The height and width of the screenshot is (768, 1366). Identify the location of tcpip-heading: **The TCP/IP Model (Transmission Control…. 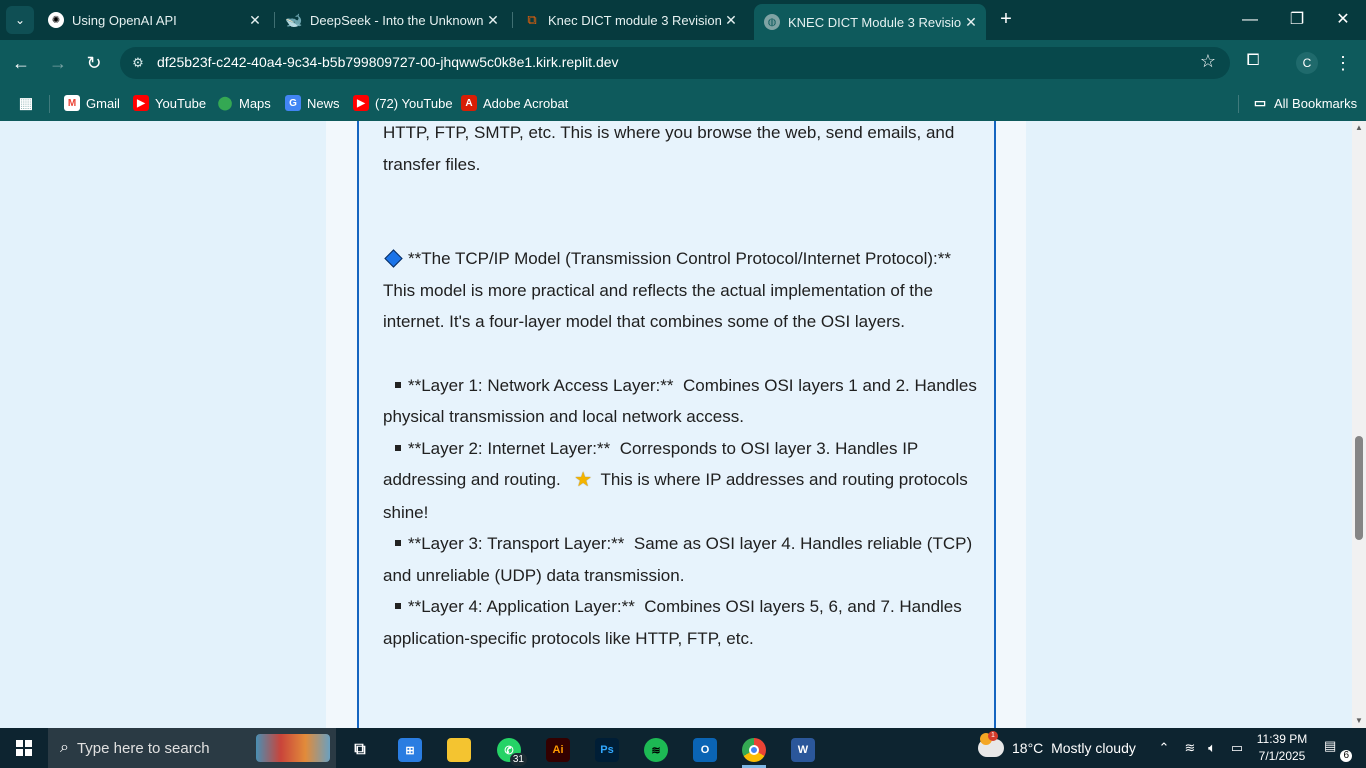
(679, 258).